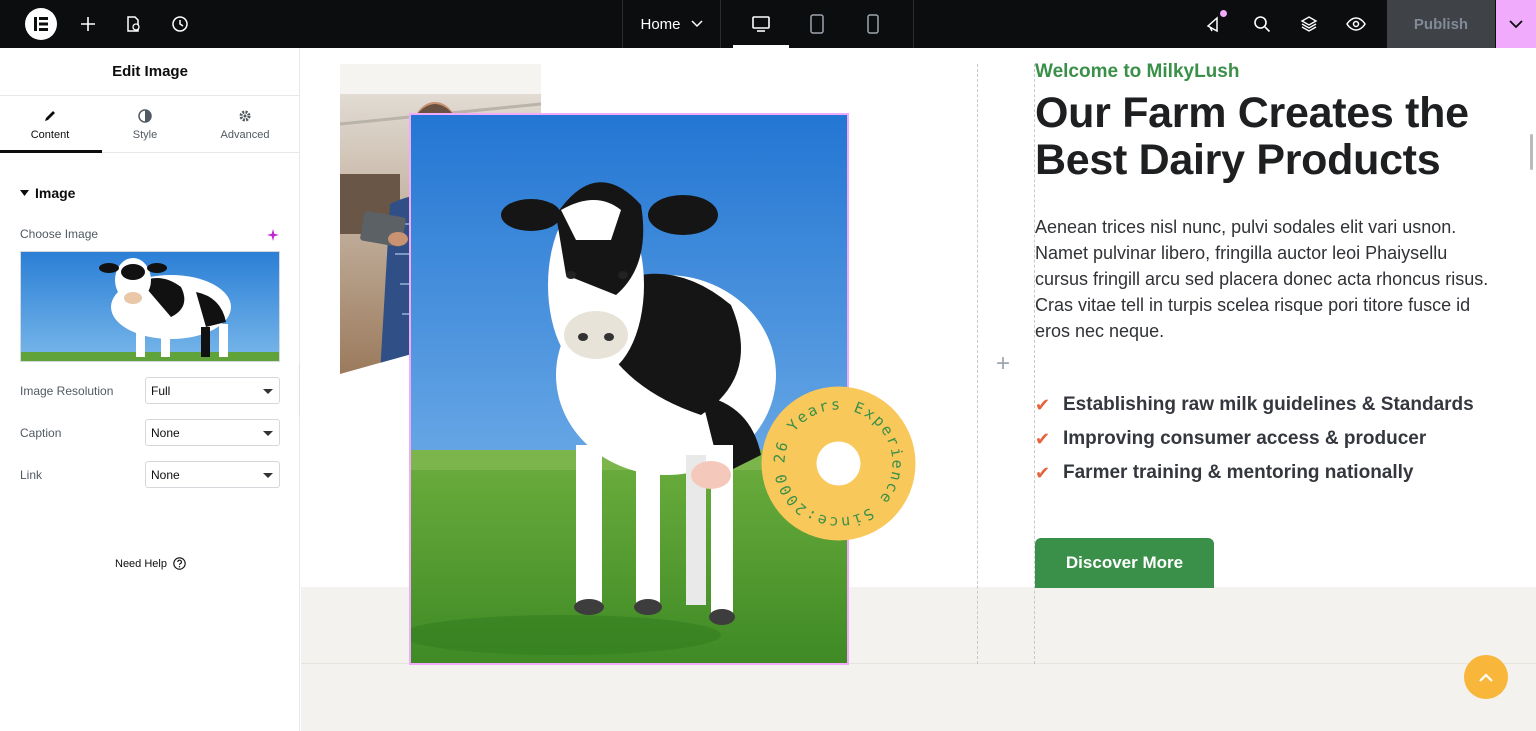 This screenshot has width=1536, height=731. Describe the element at coordinates (1262, 24) in the screenshot. I see `search-icon` at that location.